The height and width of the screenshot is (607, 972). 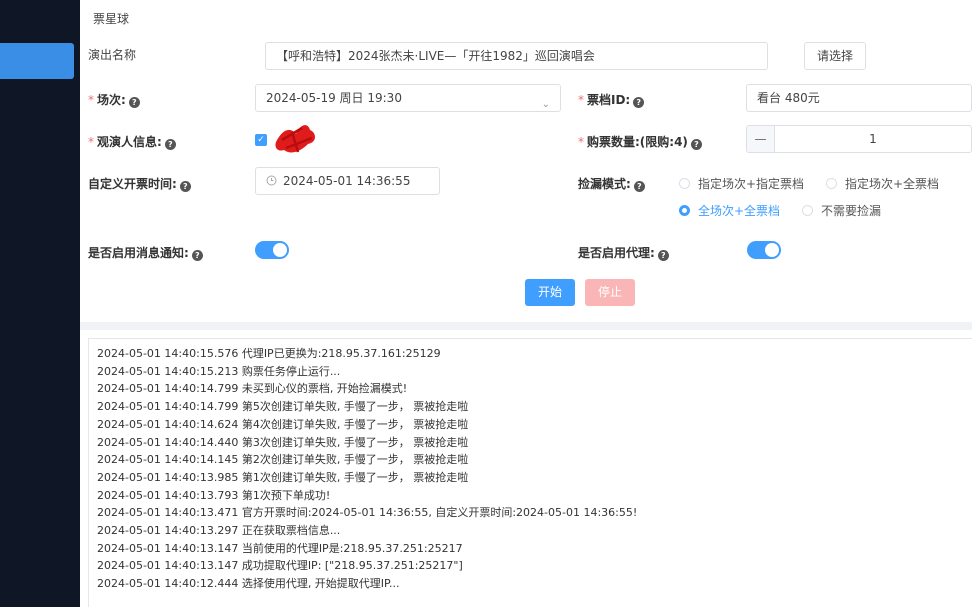 What do you see at coordinates (610, 292) in the screenshot?
I see `stop-button: 停止` at bounding box center [610, 292].